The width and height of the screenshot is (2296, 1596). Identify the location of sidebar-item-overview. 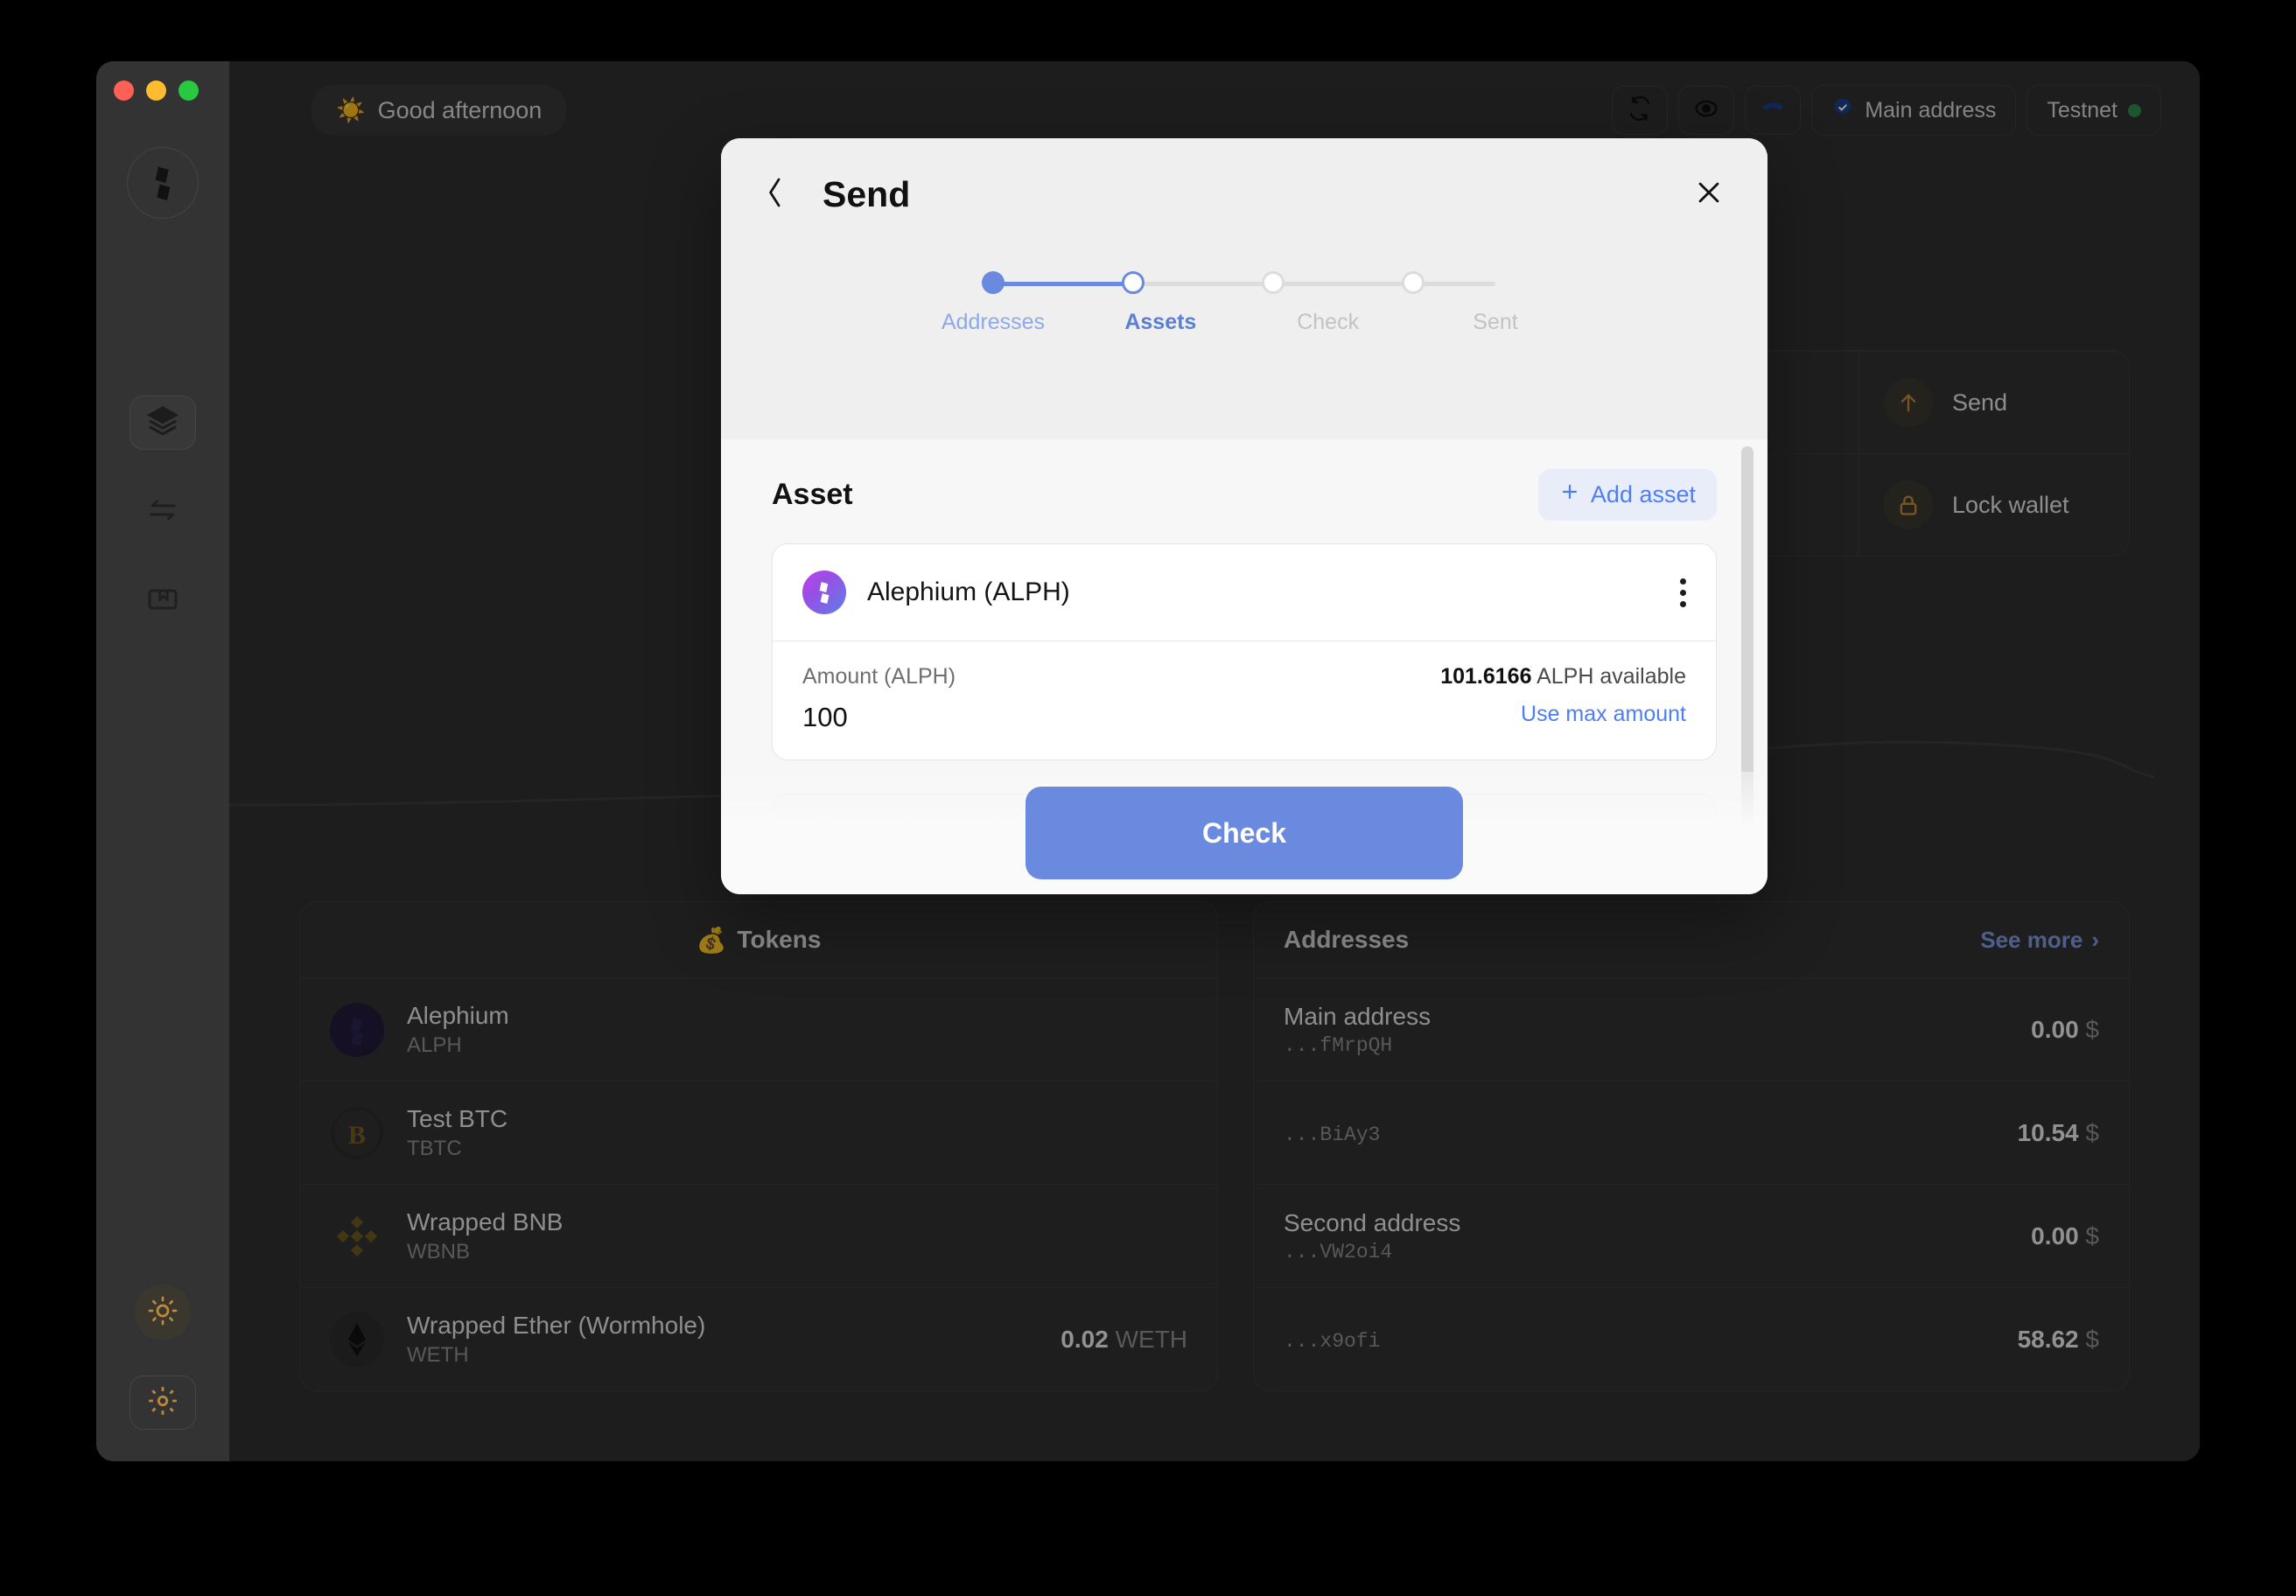
(163, 423).